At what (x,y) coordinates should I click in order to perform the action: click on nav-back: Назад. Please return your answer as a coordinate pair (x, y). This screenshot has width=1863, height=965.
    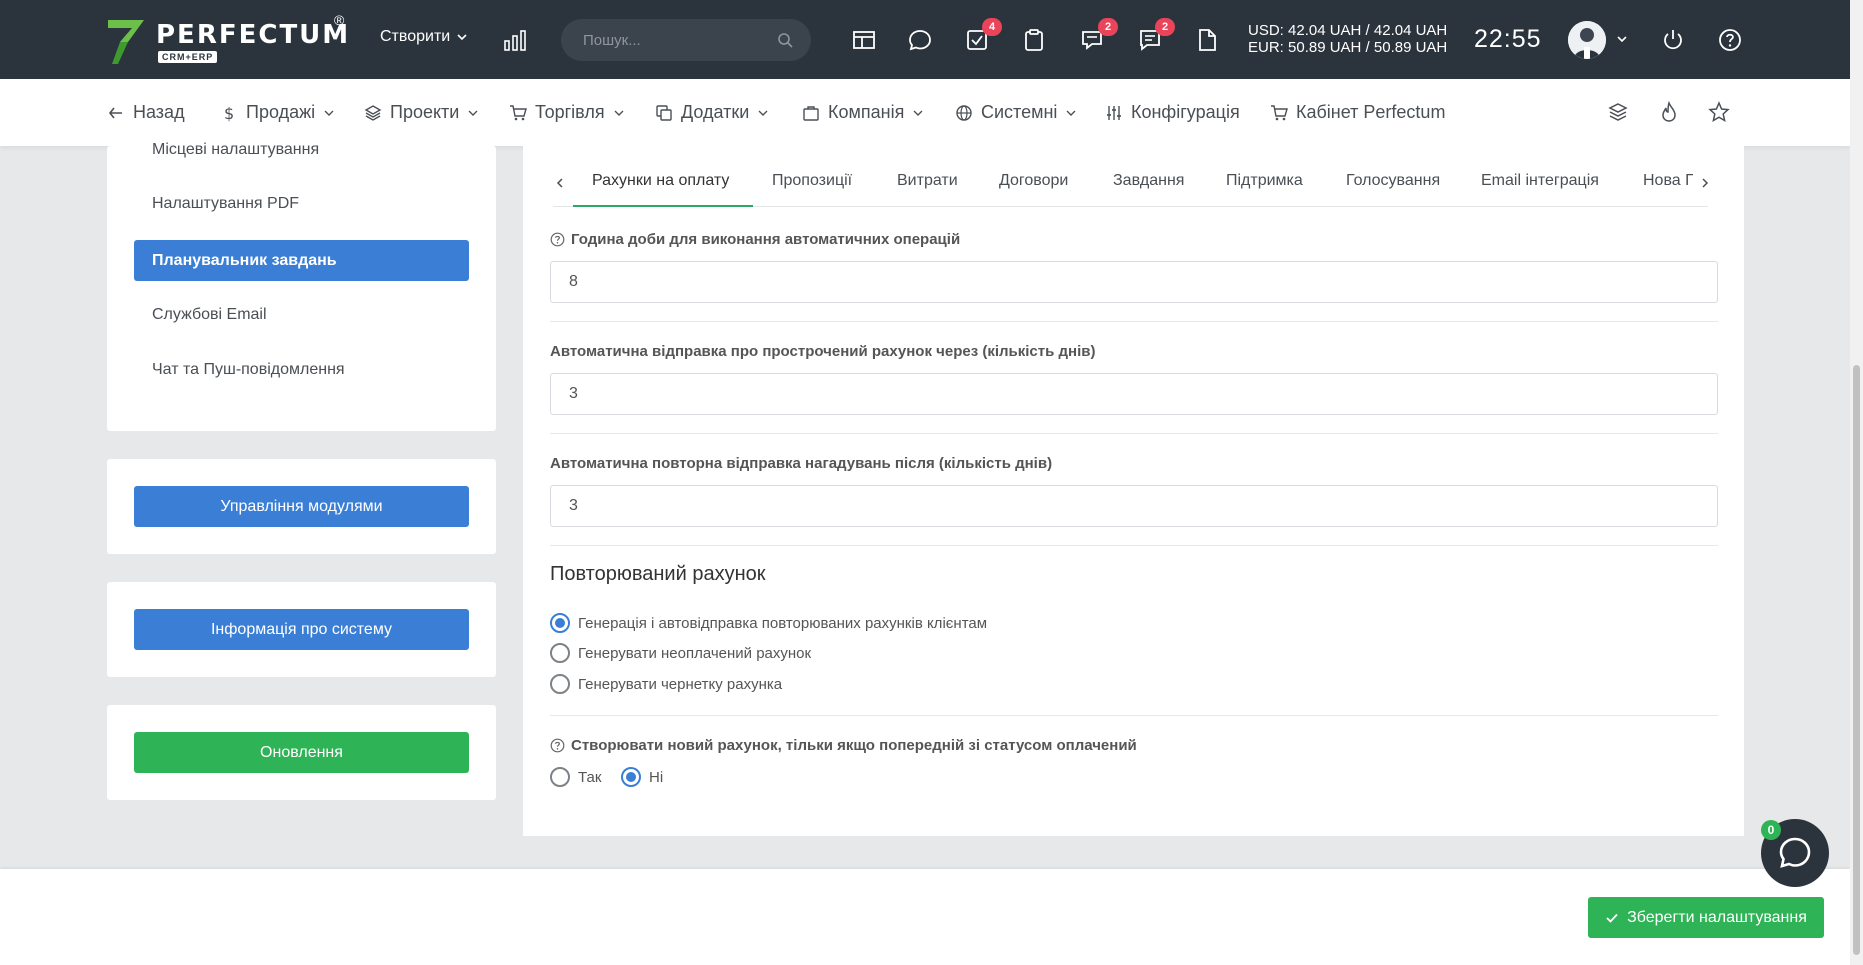
    Looking at the image, I should click on (146, 112).